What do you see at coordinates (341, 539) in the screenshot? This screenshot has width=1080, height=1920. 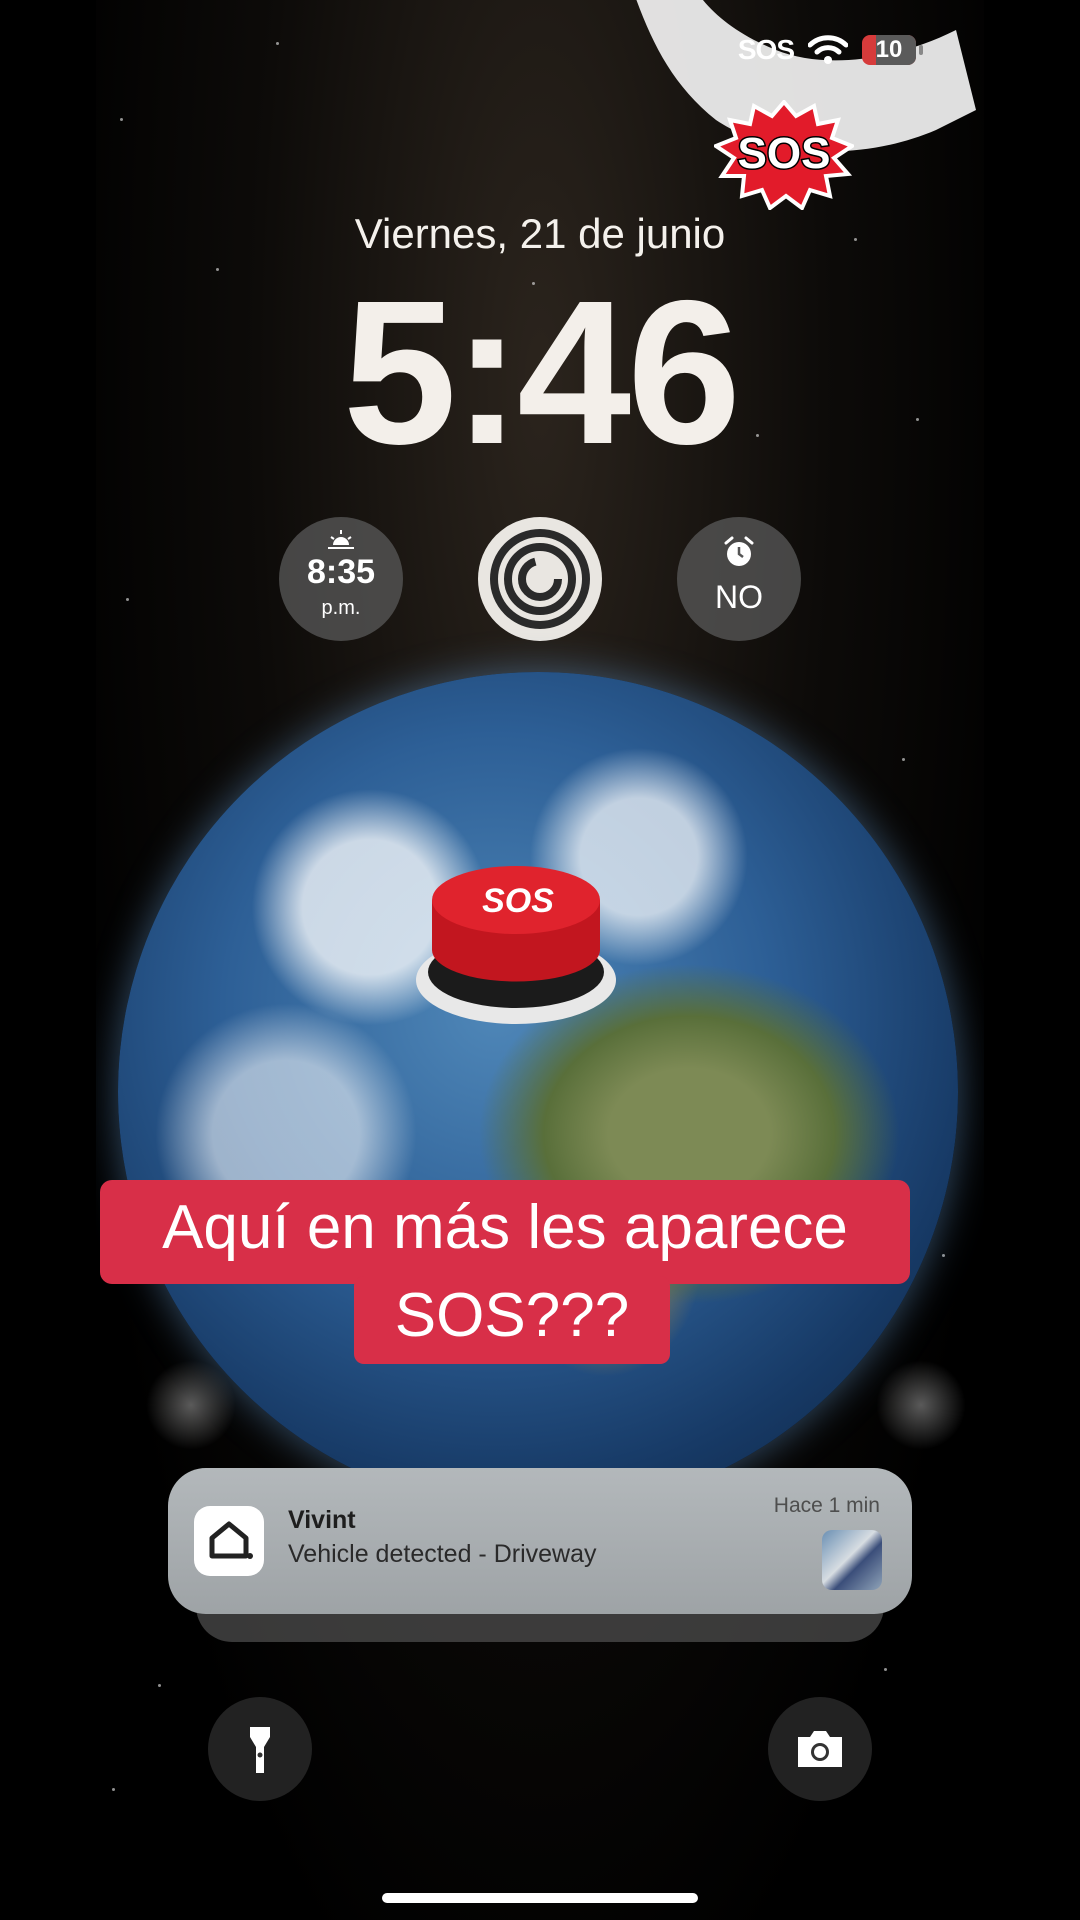 I see `sunset-icon` at bounding box center [341, 539].